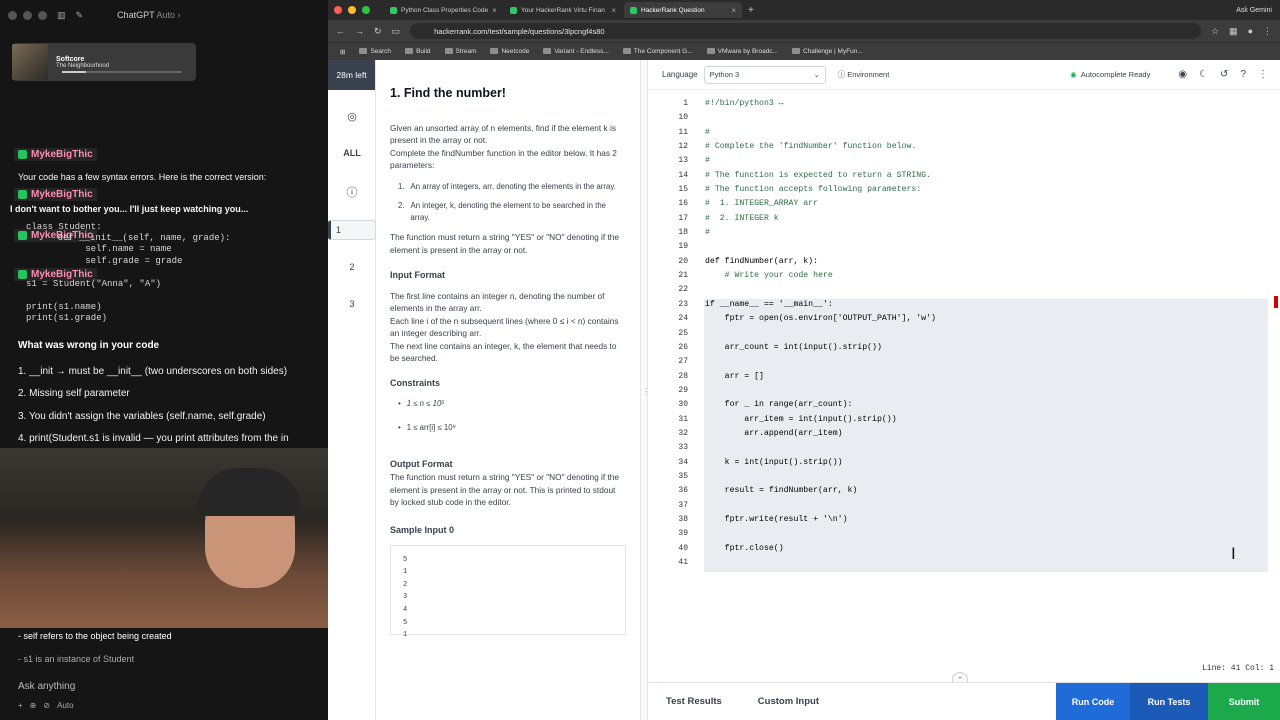  I want to click on environment-link: ⓘ Environment, so click(864, 74).